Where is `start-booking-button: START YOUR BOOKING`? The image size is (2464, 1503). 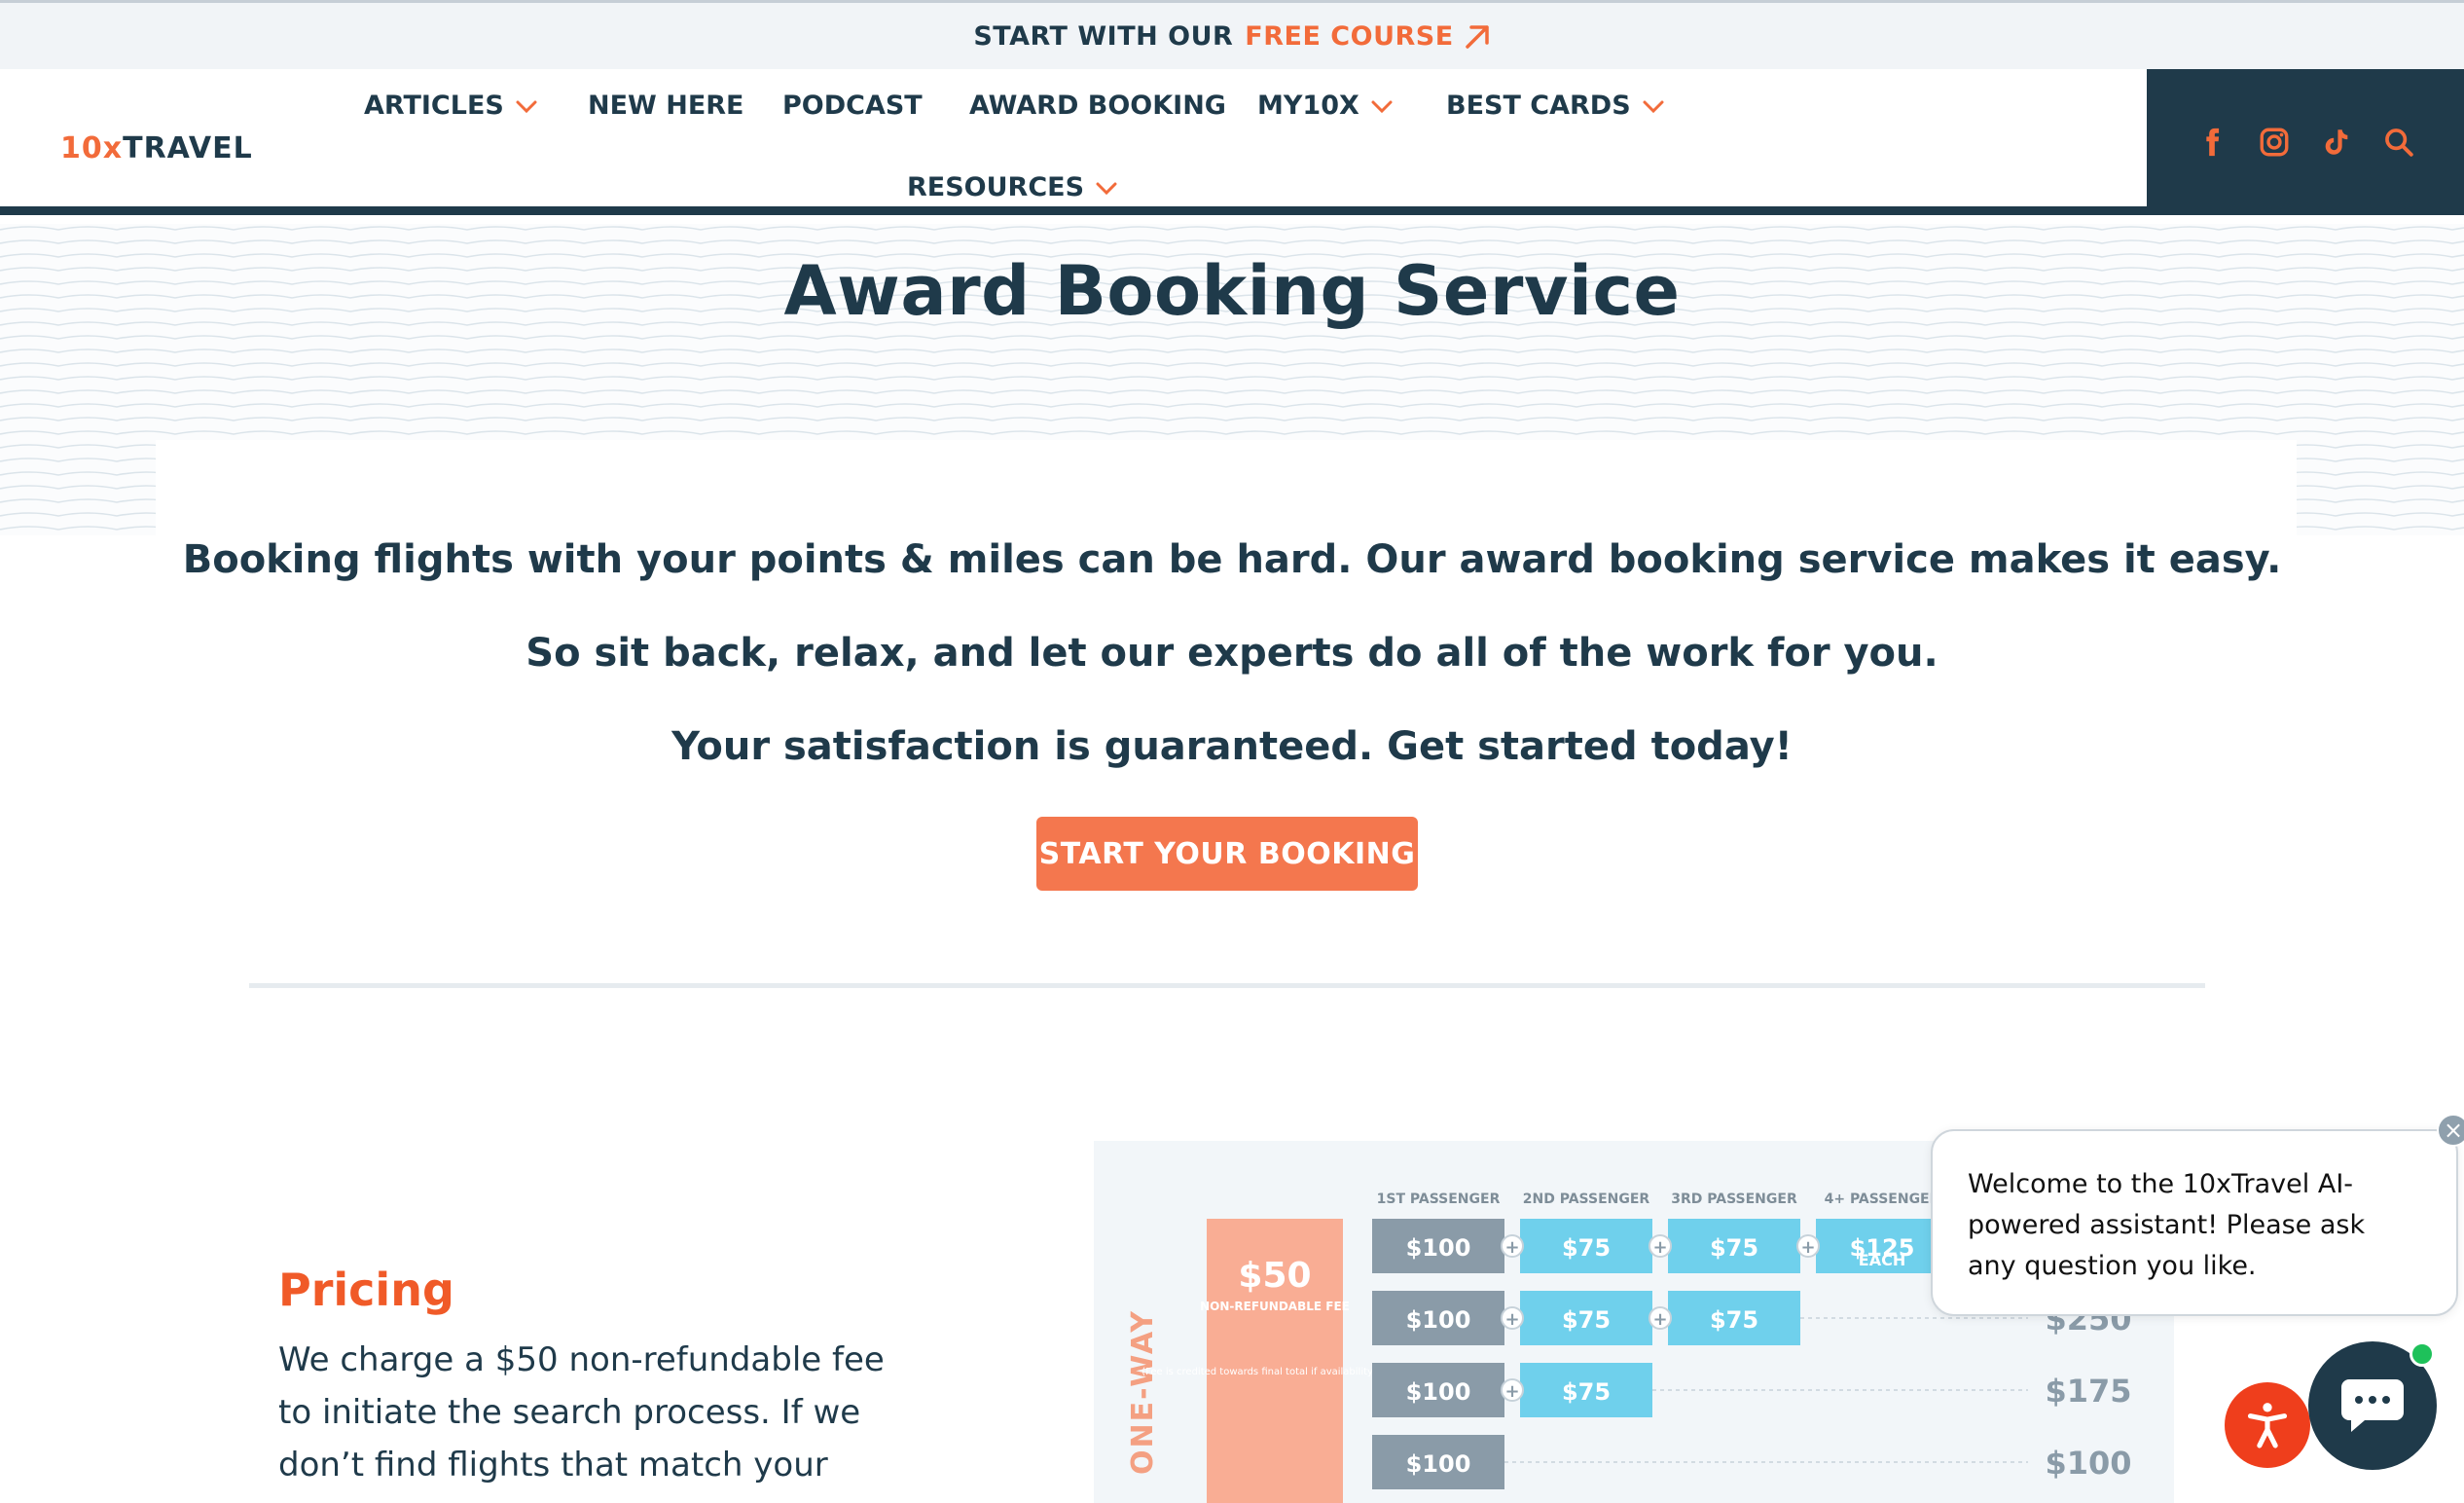
start-booking-button: START YOUR BOOKING is located at coordinates (1227, 854).